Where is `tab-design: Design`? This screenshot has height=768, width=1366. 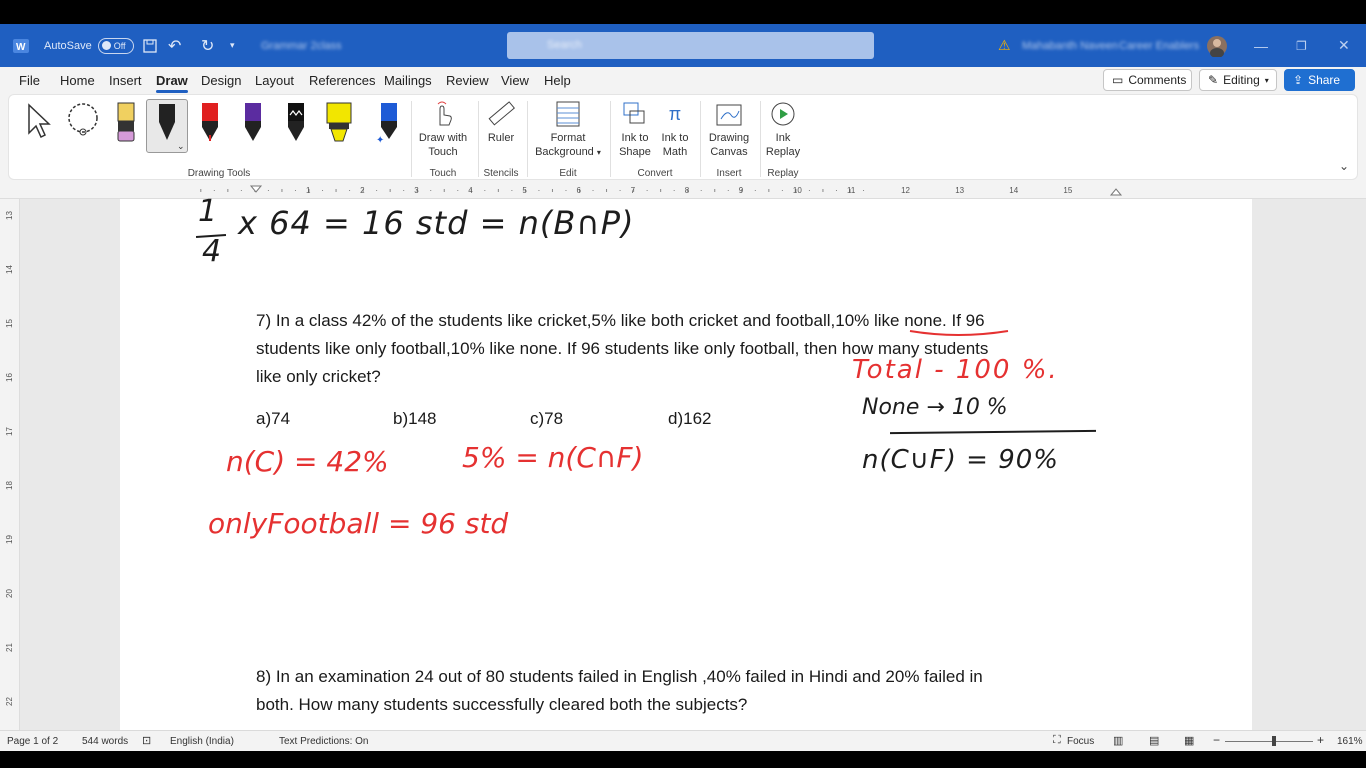
tab-design: Design is located at coordinates (221, 80).